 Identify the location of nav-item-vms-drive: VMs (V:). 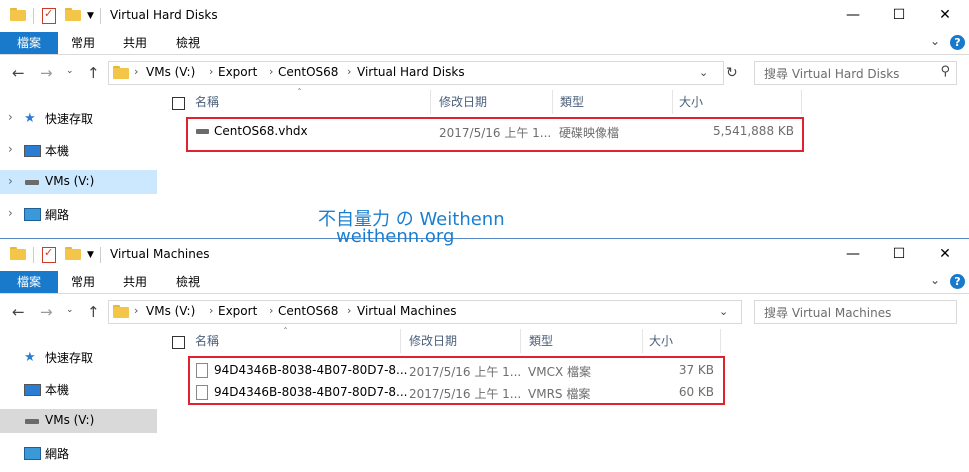
(78, 421).